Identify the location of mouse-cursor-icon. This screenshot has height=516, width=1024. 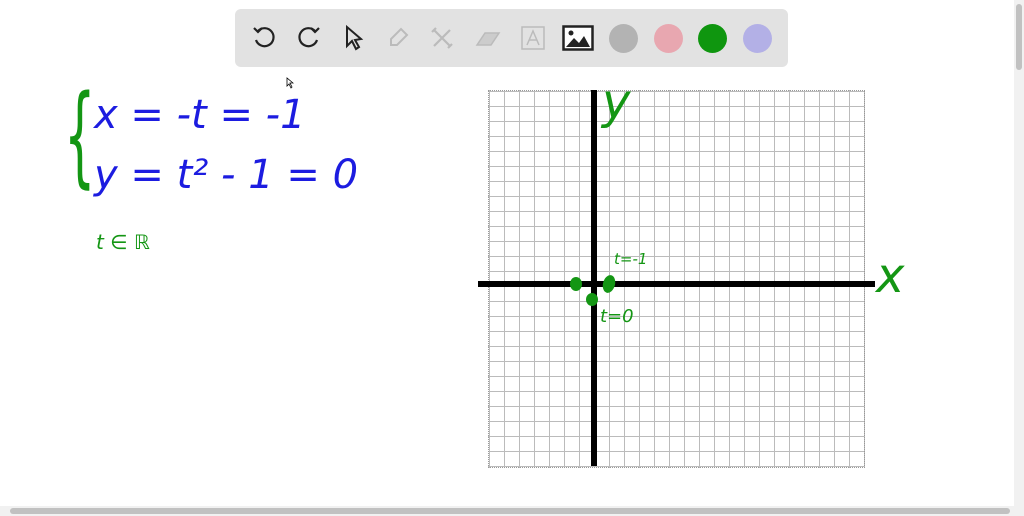
(290, 83).